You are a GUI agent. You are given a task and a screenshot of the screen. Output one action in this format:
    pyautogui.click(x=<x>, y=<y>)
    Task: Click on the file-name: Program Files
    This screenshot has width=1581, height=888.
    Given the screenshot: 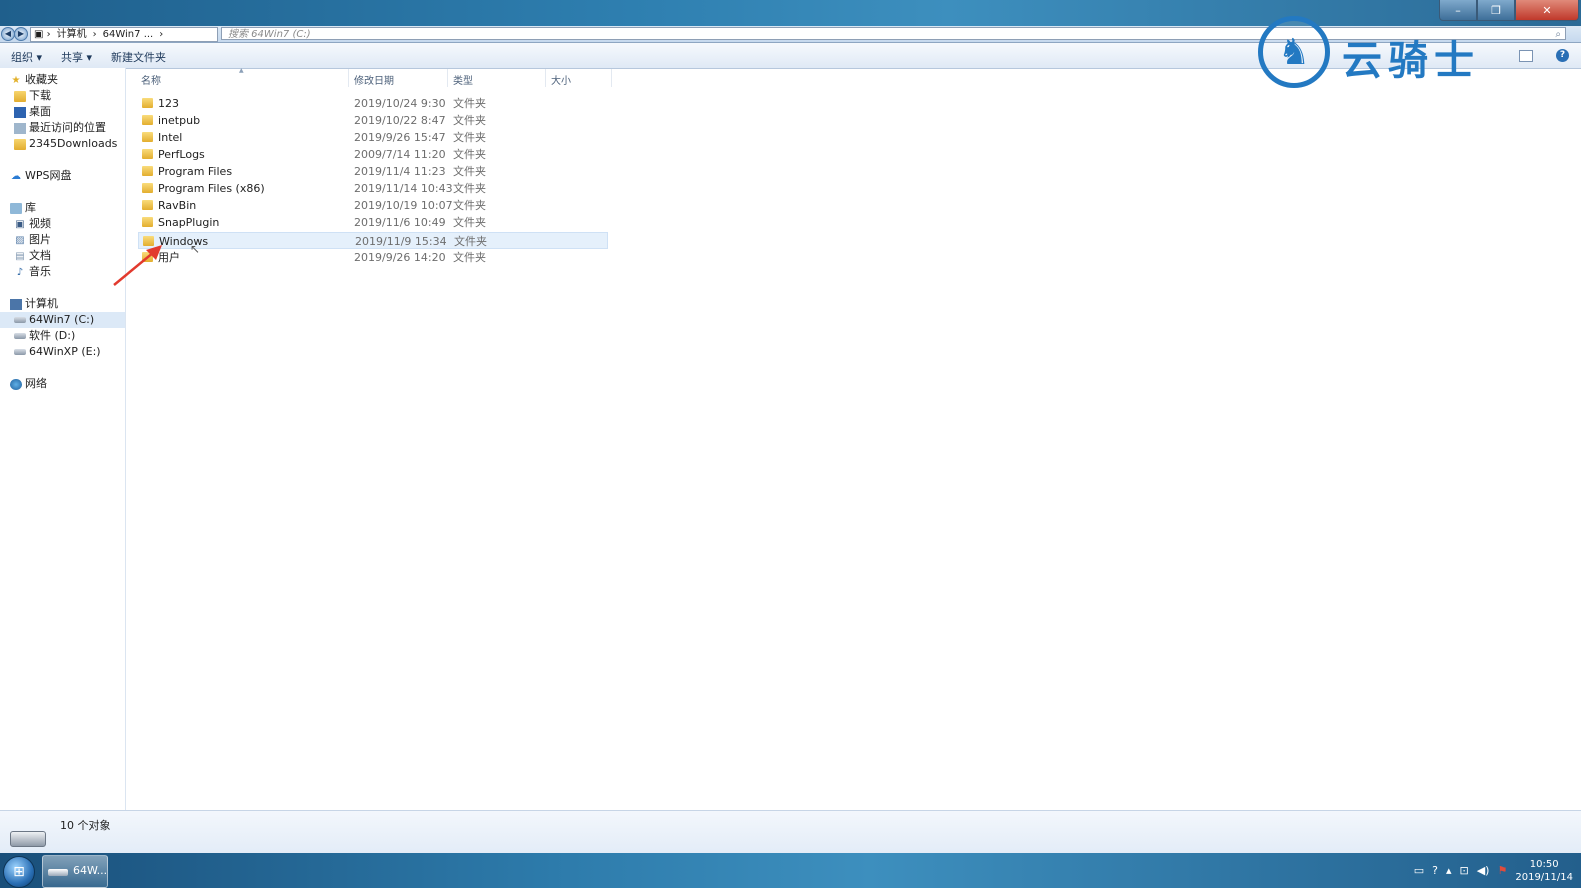 What is the action you would take?
    pyautogui.click(x=195, y=171)
    